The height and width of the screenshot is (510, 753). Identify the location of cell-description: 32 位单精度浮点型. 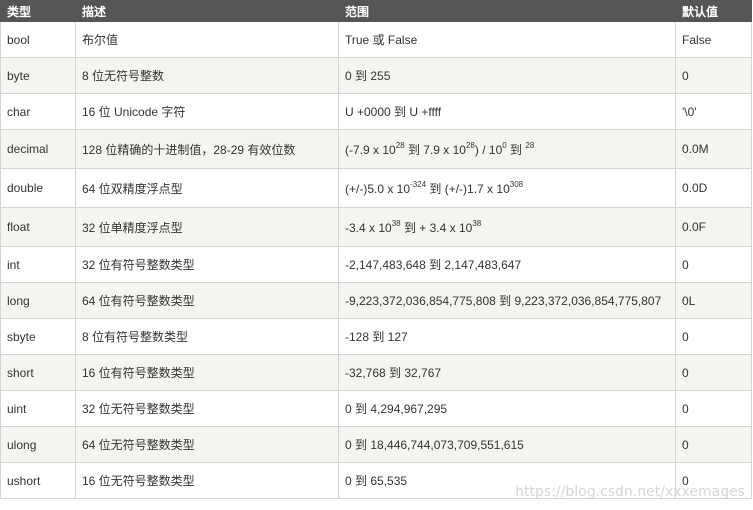
(207, 227).